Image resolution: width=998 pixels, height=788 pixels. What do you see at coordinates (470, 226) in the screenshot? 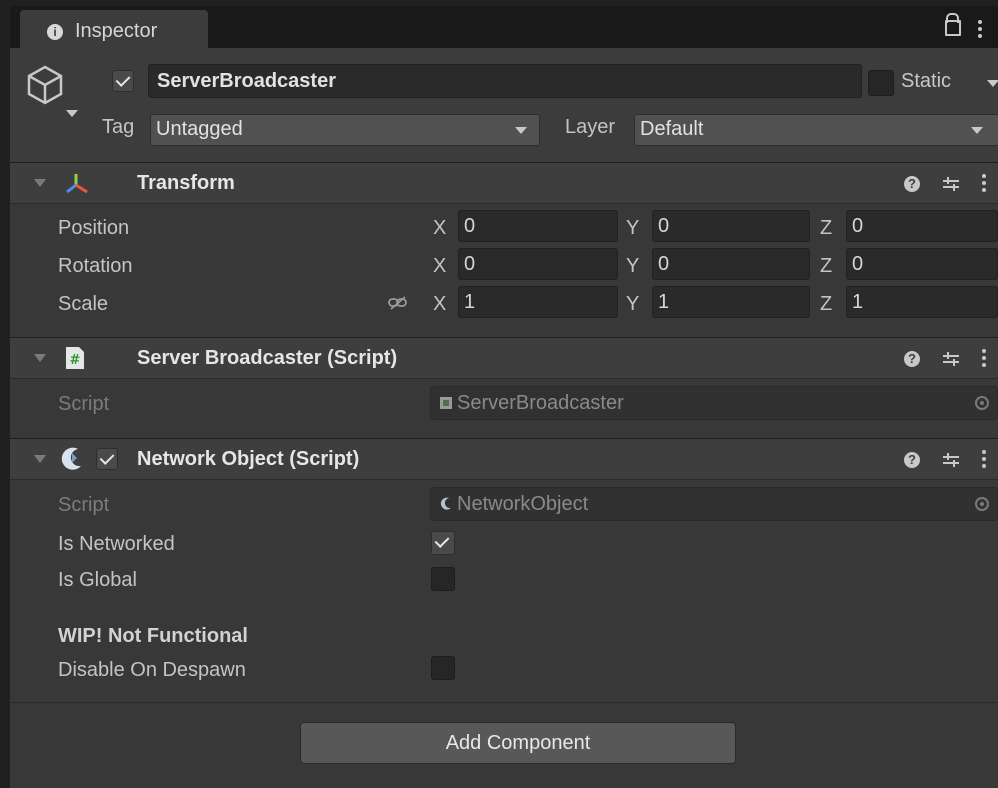
I see `position-x-value: 0` at bounding box center [470, 226].